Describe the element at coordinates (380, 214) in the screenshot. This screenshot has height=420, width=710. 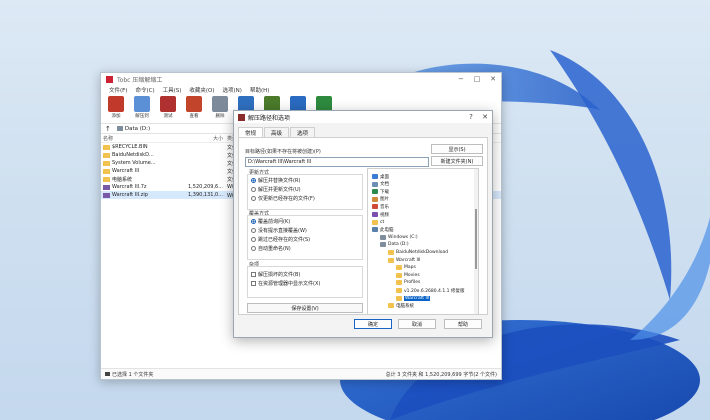
I see `tree-item: 视频` at that location.